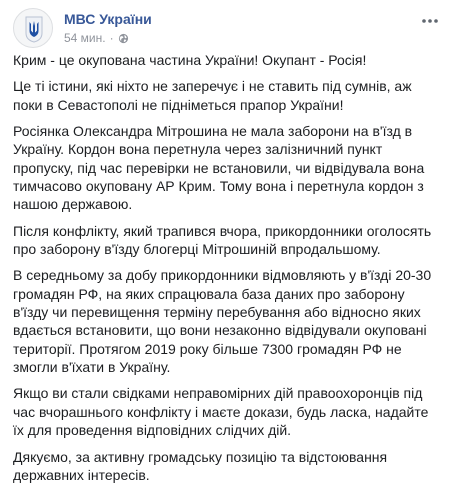 Image resolution: width=450 pixels, height=492 pixels. I want to click on post-header: МВС України 54 мин. ·, so click(231, 28).